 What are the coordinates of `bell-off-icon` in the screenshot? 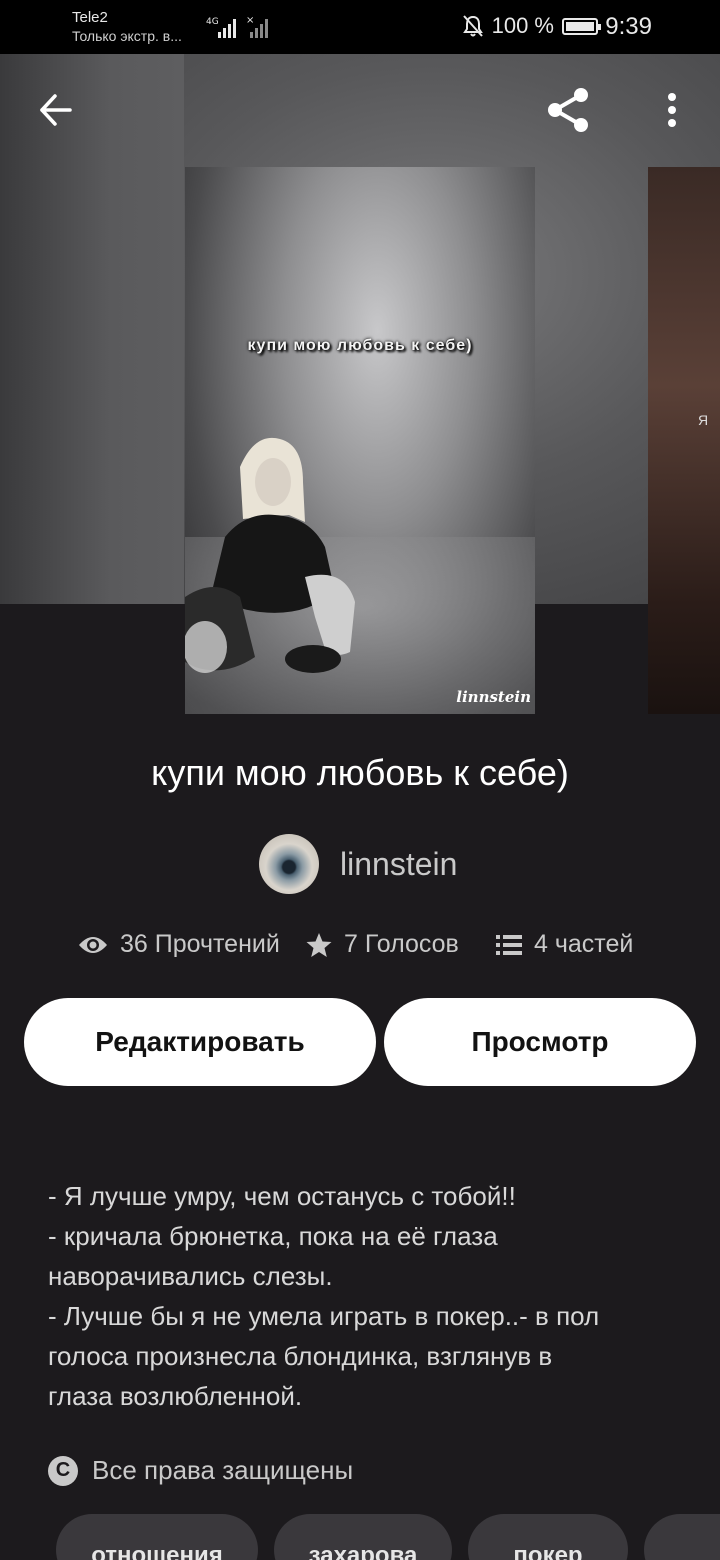 It's located at (472, 26).